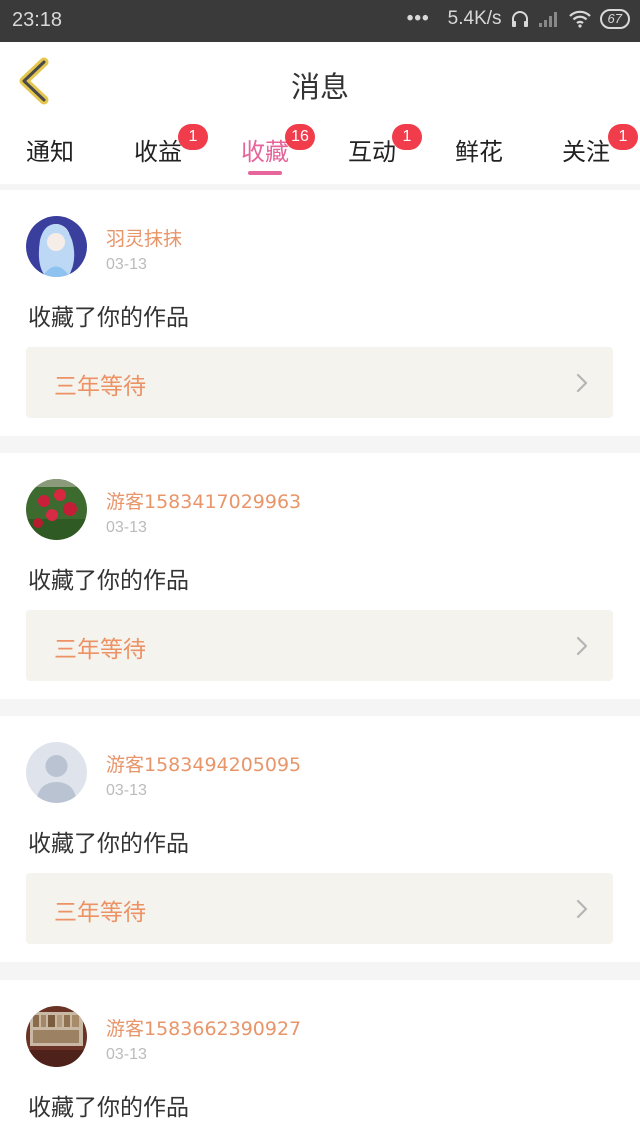  Describe the element at coordinates (144, 237) in the screenshot. I see `username: 羽灵抹抹` at that location.